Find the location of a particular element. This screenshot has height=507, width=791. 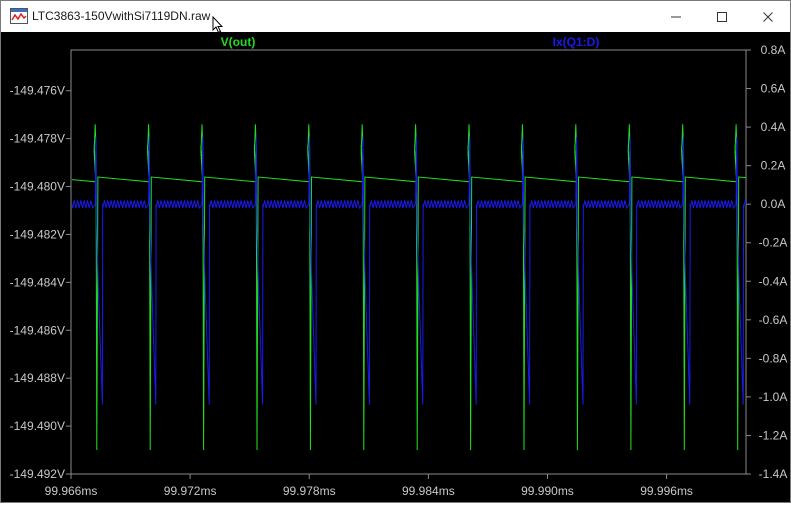

y-right-tick-label: -0.6A is located at coordinates (773, 320).